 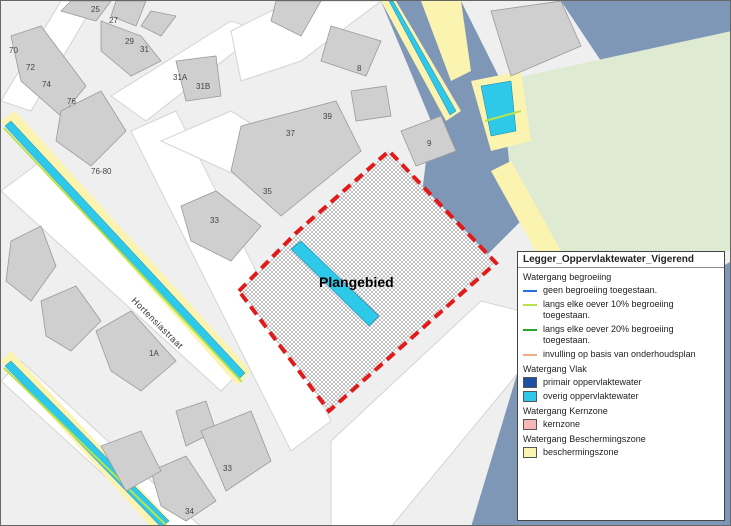 I want to click on legend-group: Watergang Kernzone kernzone, so click(x=621, y=418).